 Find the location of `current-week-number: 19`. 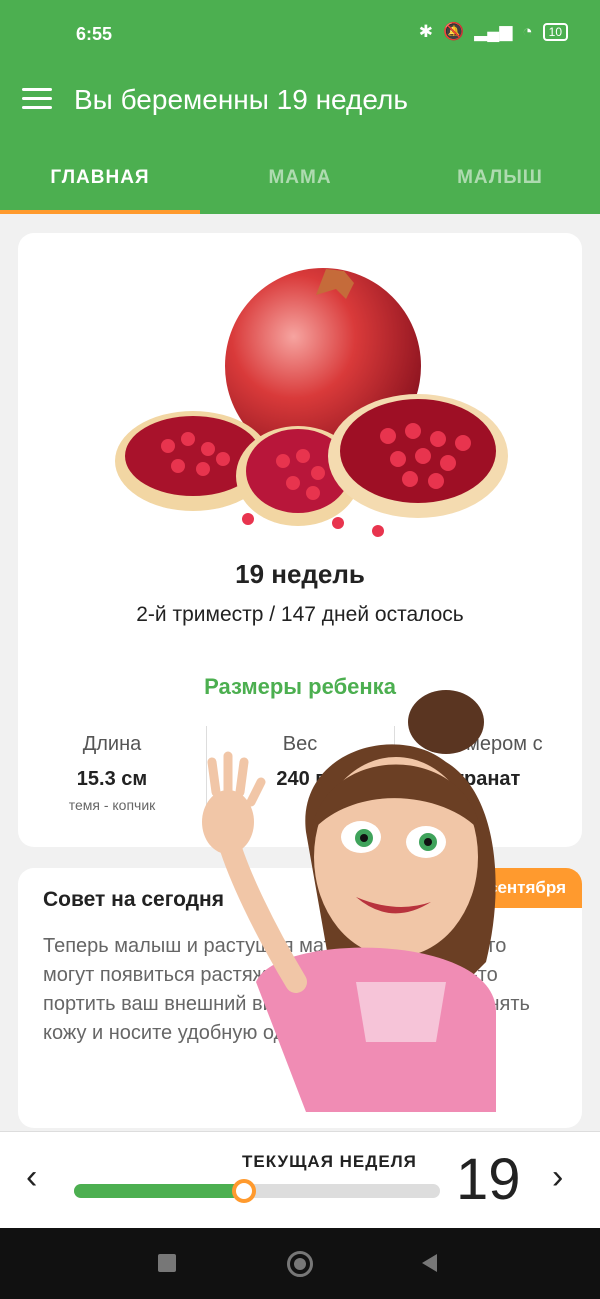

current-week-number: 19 is located at coordinates (488, 1179).